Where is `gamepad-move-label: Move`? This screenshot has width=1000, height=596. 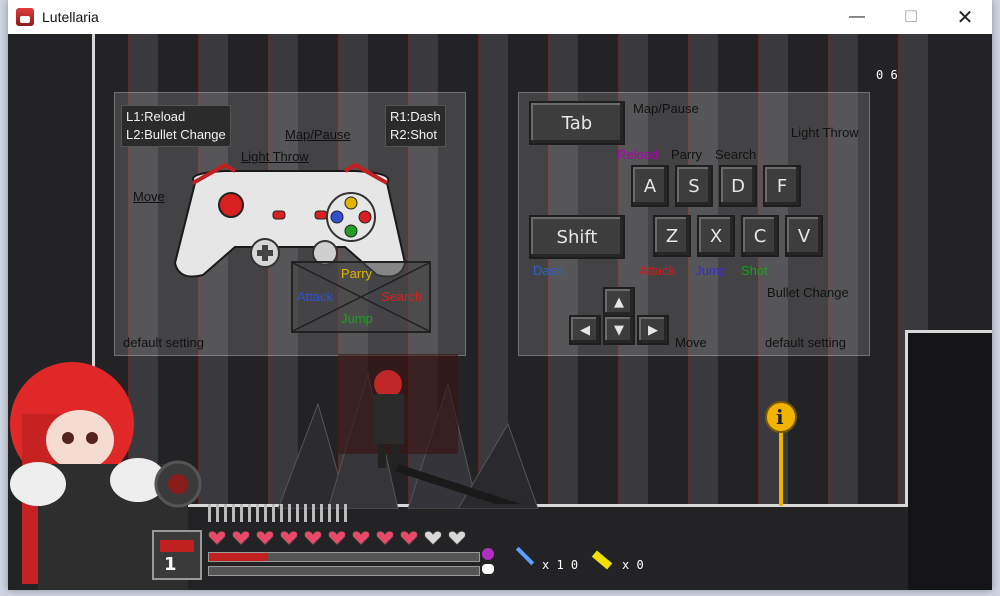
gamepad-move-label: Move is located at coordinates (149, 196).